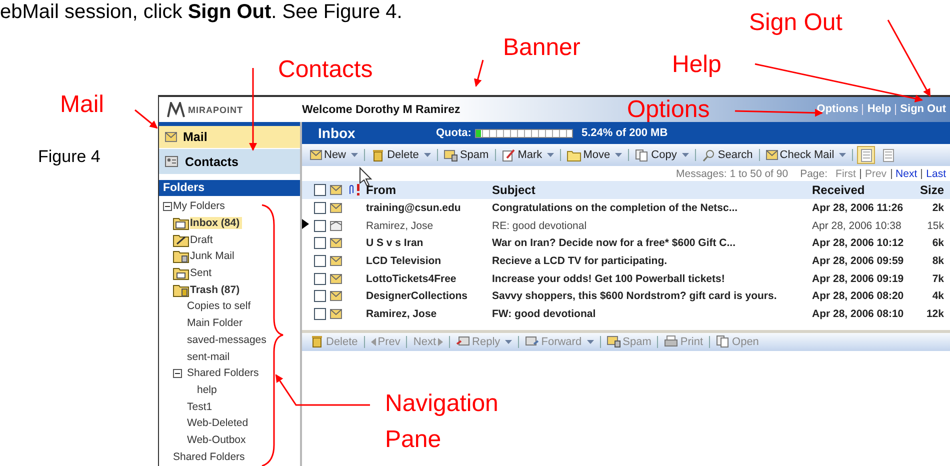 This screenshot has height=466, width=950. I want to click on toolbar-button: New, so click(334, 155).